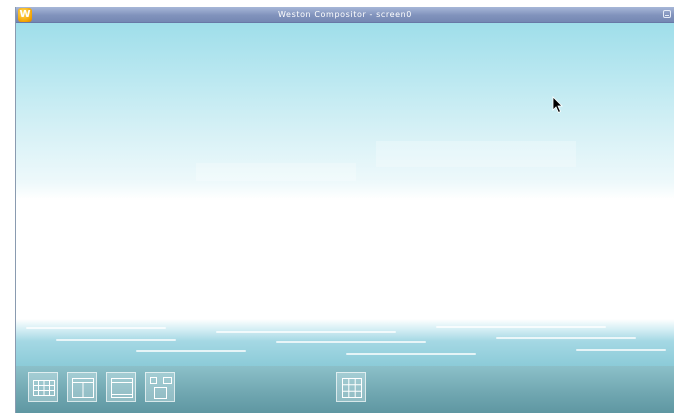 The width and height of the screenshot is (674, 413). I want to click on launcher-layout-icon, so click(161, 388).